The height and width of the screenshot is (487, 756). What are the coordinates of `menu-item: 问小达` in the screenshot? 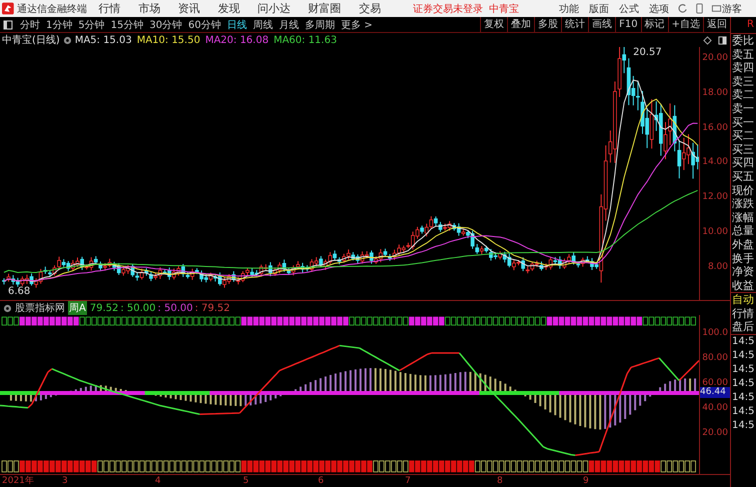 It's located at (273, 8).